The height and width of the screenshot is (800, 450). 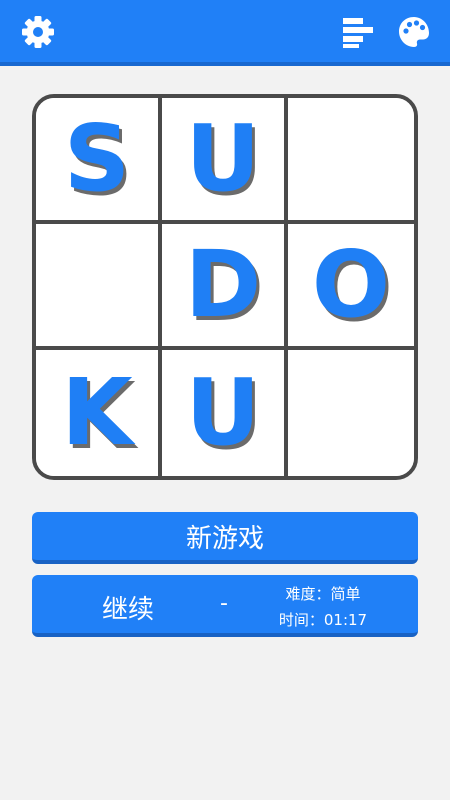 I want to click on logo-letter: O, so click(x=351, y=284).